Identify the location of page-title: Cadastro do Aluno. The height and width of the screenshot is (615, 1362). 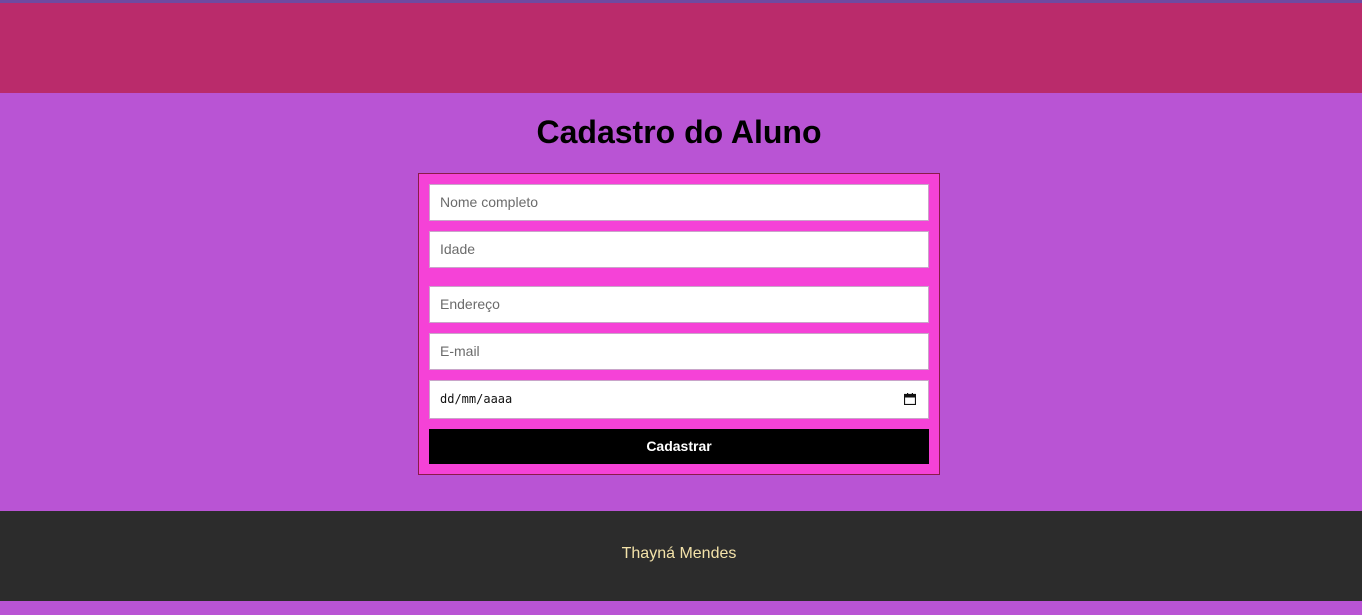
(679, 132).